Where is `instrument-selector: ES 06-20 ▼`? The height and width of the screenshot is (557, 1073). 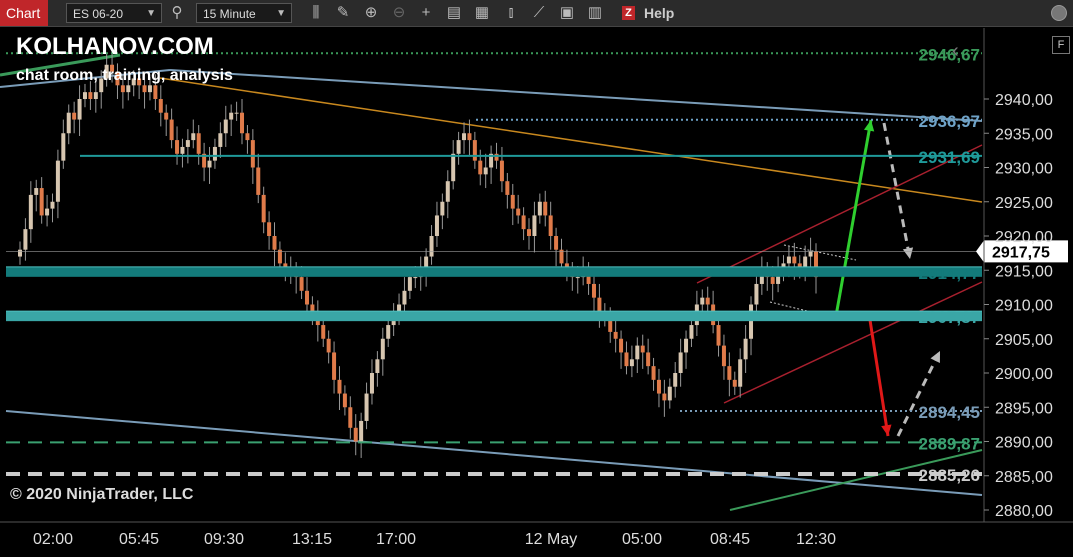
instrument-selector: ES 06-20 ▼ is located at coordinates (114, 13).